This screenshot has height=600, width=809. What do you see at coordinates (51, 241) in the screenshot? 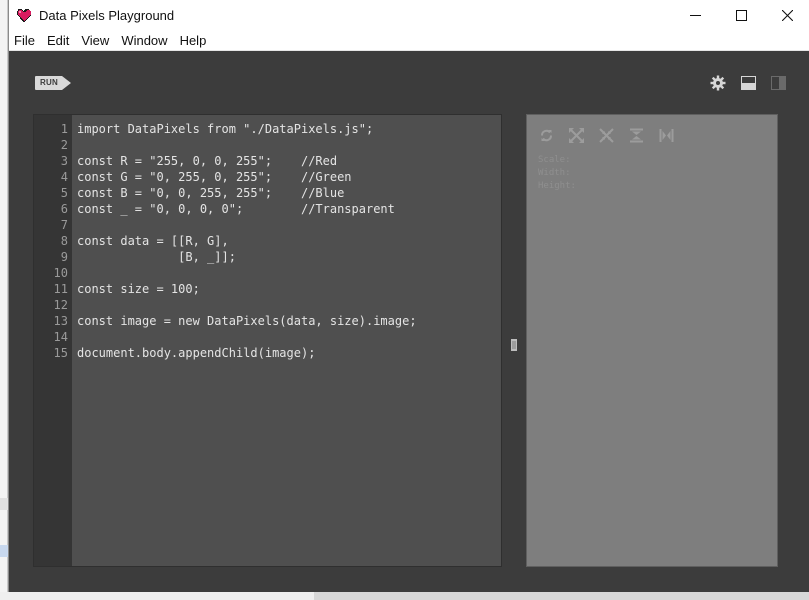
I see `line-numbers: 1 2 3 4 5 6 7 8 9 10 11 12 13 14 15` at bounding box center [51, 241].